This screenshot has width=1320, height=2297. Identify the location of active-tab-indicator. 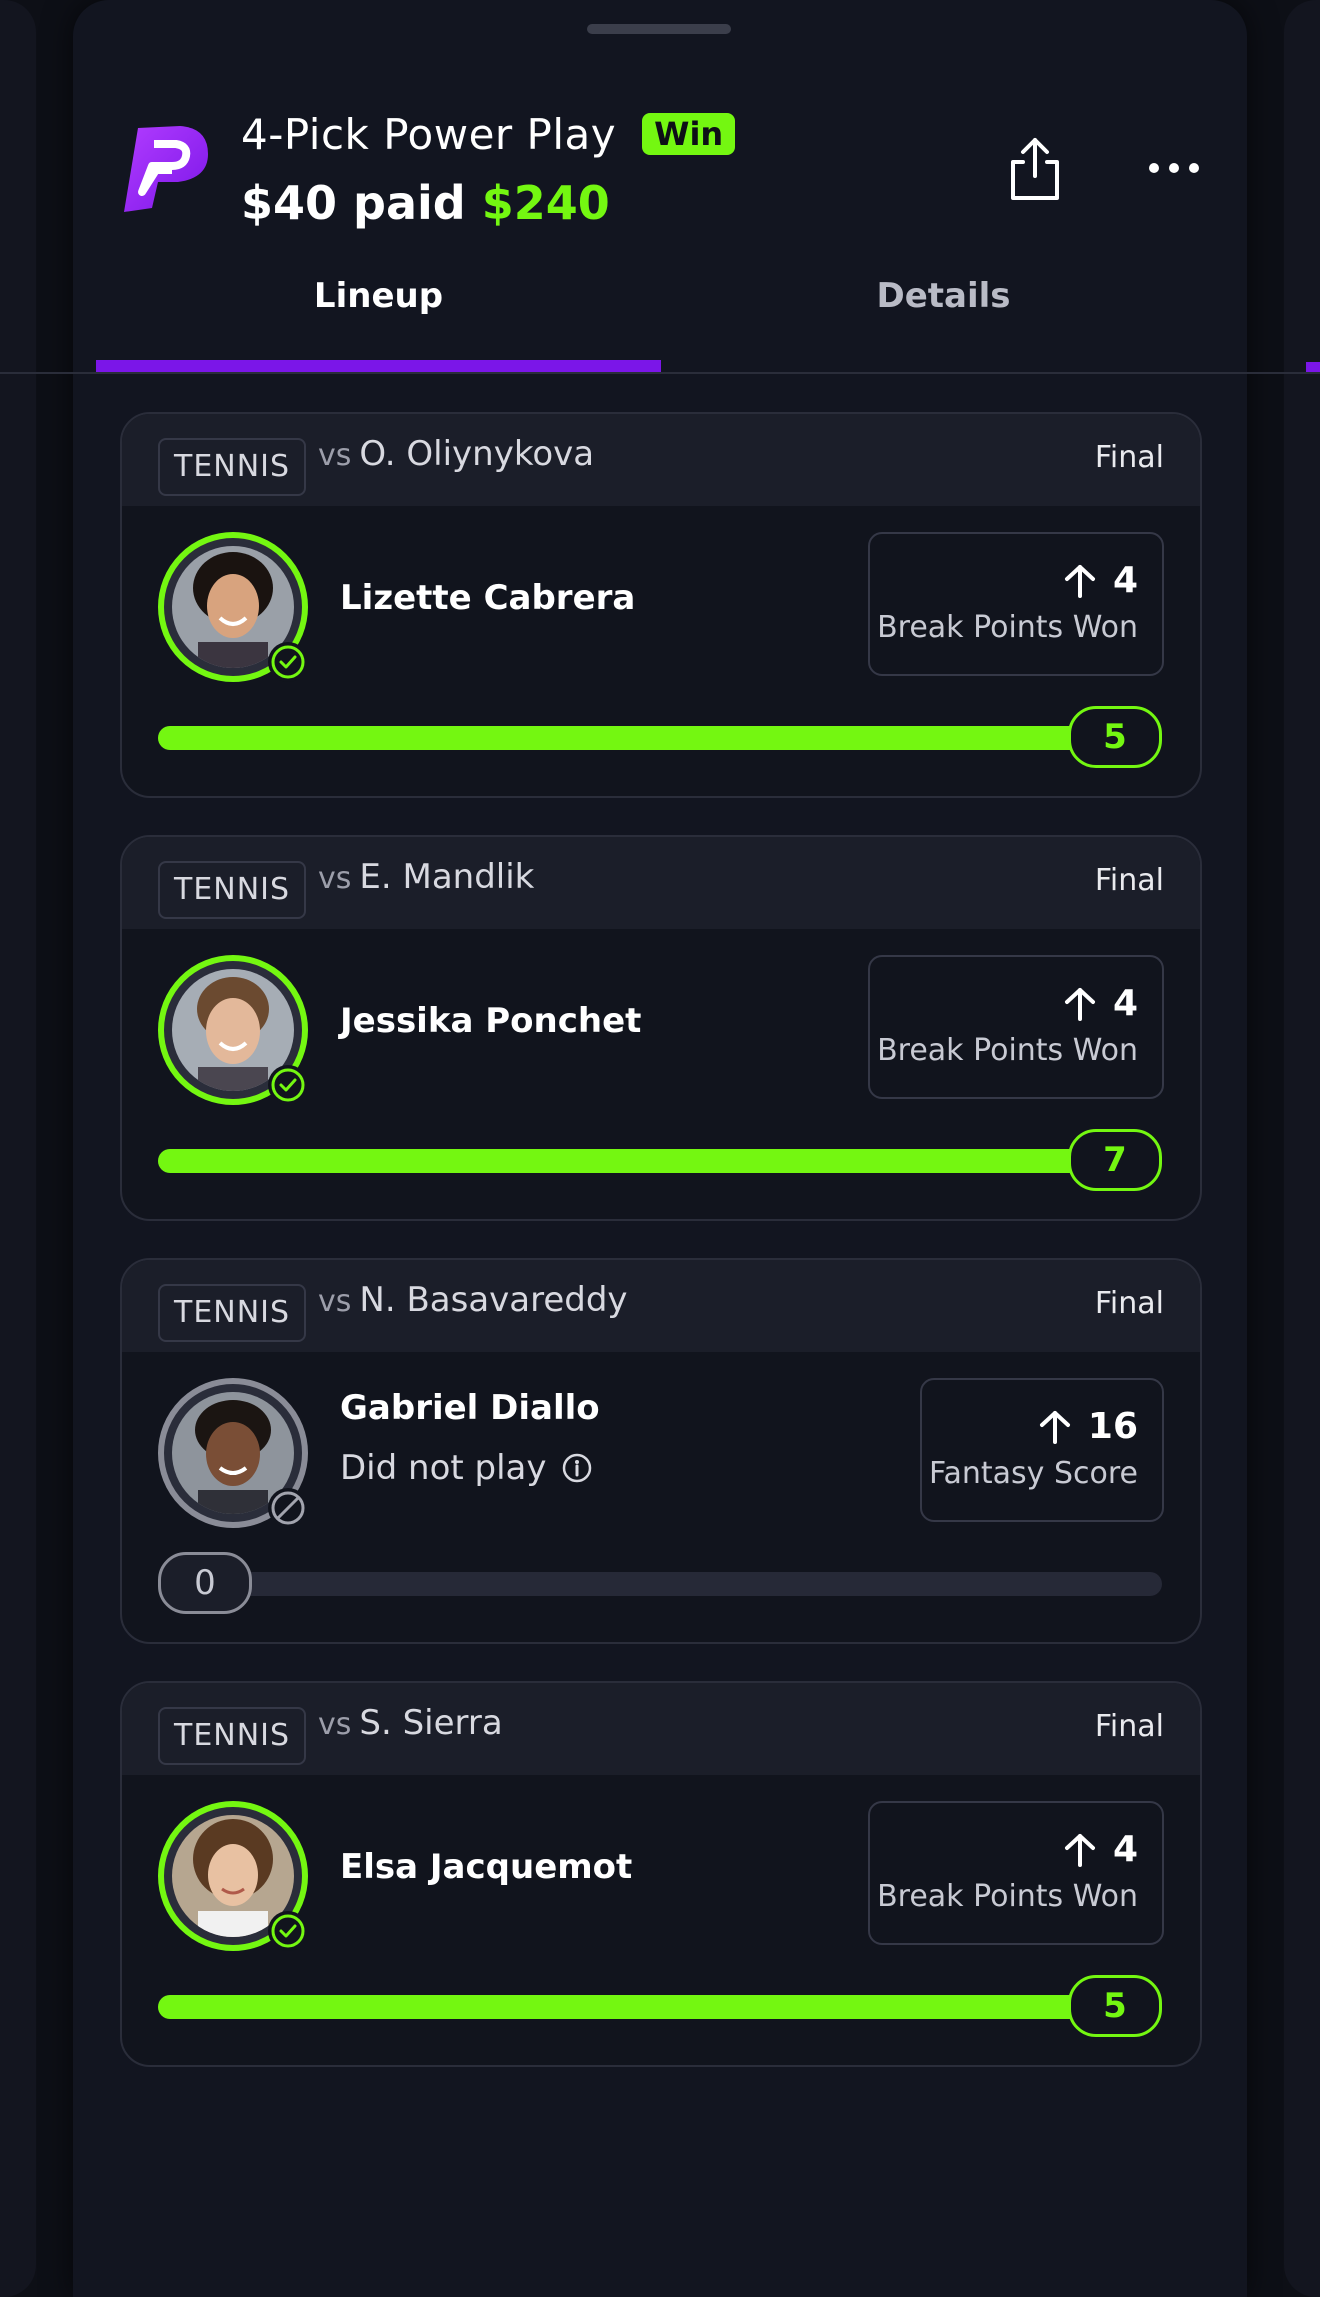
(378, 366).